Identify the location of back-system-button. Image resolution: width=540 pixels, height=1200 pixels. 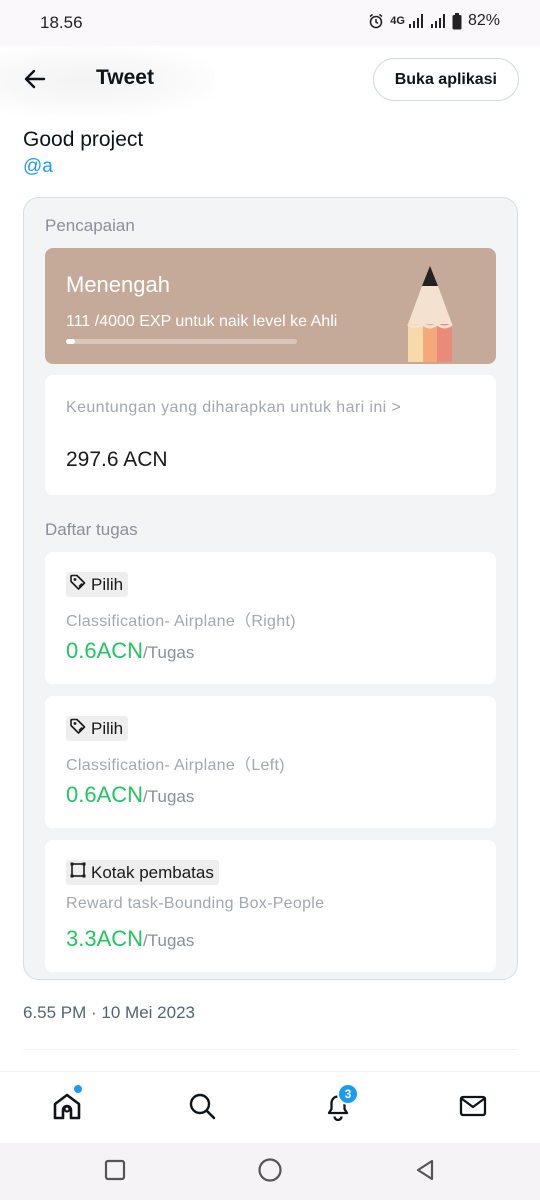
(425, 1172).